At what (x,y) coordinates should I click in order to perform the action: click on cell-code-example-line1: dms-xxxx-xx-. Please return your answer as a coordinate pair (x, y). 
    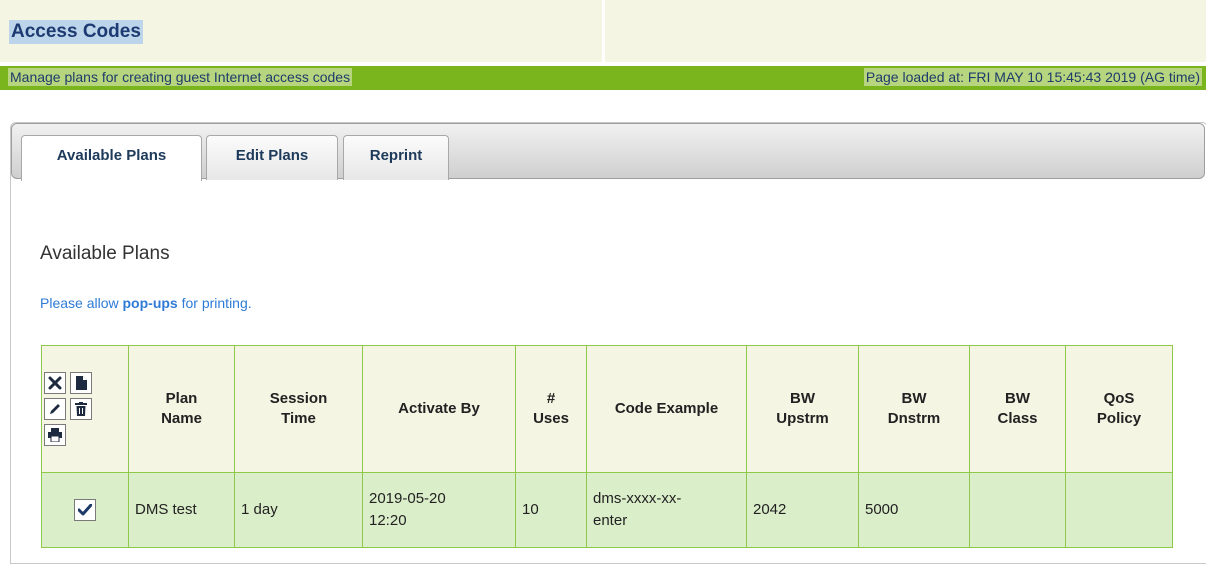
    Looking at the image, I should click on (637, 498).